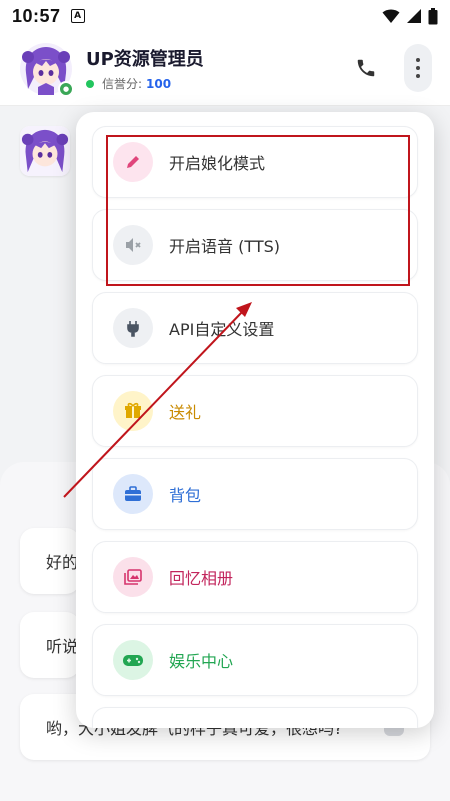 The image size is (450, 801). I want to click on gamepad-icon, so click(133, 660).